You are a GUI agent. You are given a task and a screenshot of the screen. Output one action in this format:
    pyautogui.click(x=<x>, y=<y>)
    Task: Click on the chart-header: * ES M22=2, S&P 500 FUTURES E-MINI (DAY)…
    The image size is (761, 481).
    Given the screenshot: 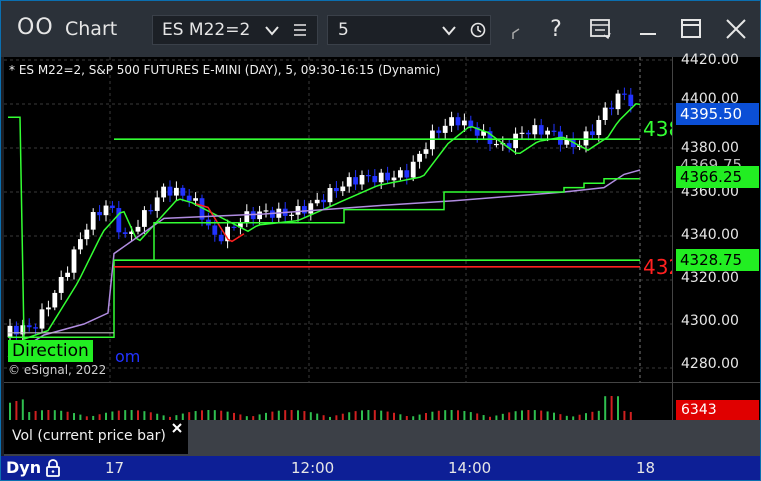 What is the action you would take?
    pyautogui.click(x=225, y=70)
    